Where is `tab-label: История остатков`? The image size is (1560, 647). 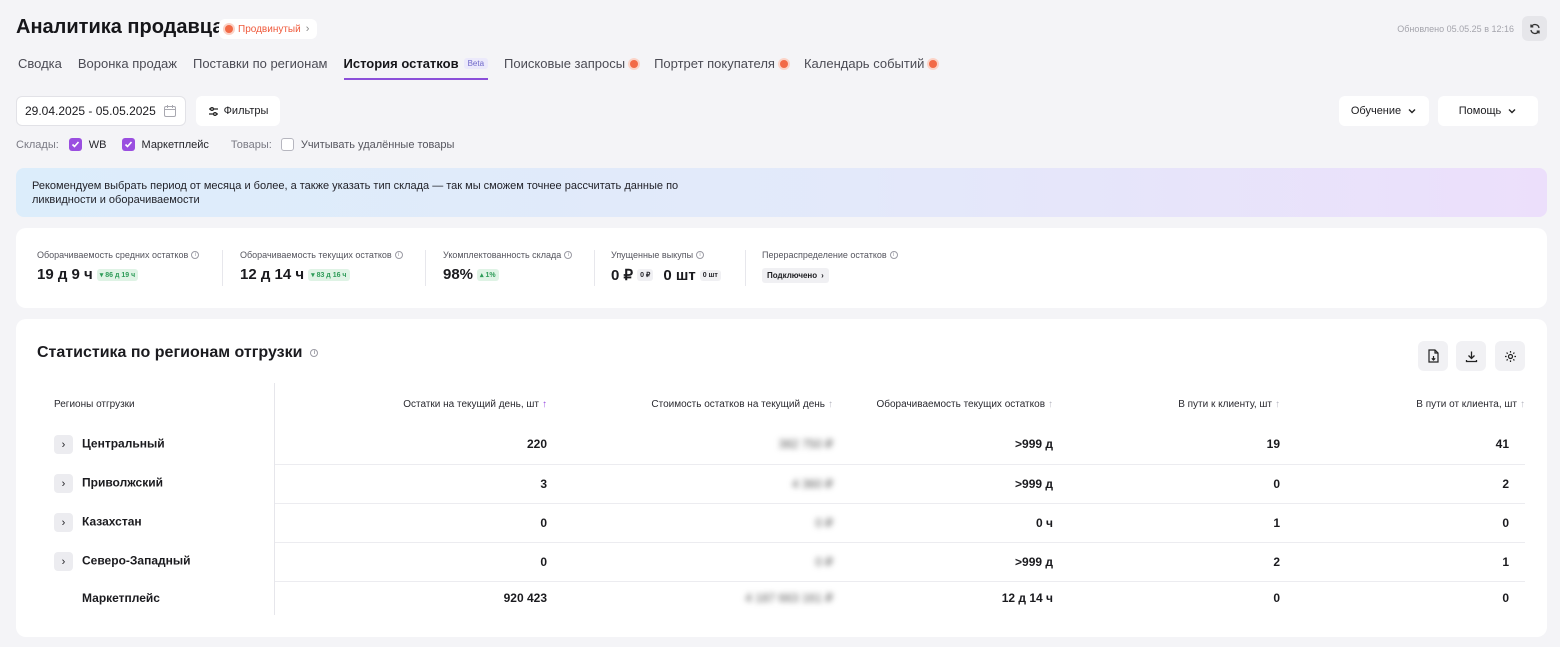
tab-label: История остатков is located at coordinates (401, 63).